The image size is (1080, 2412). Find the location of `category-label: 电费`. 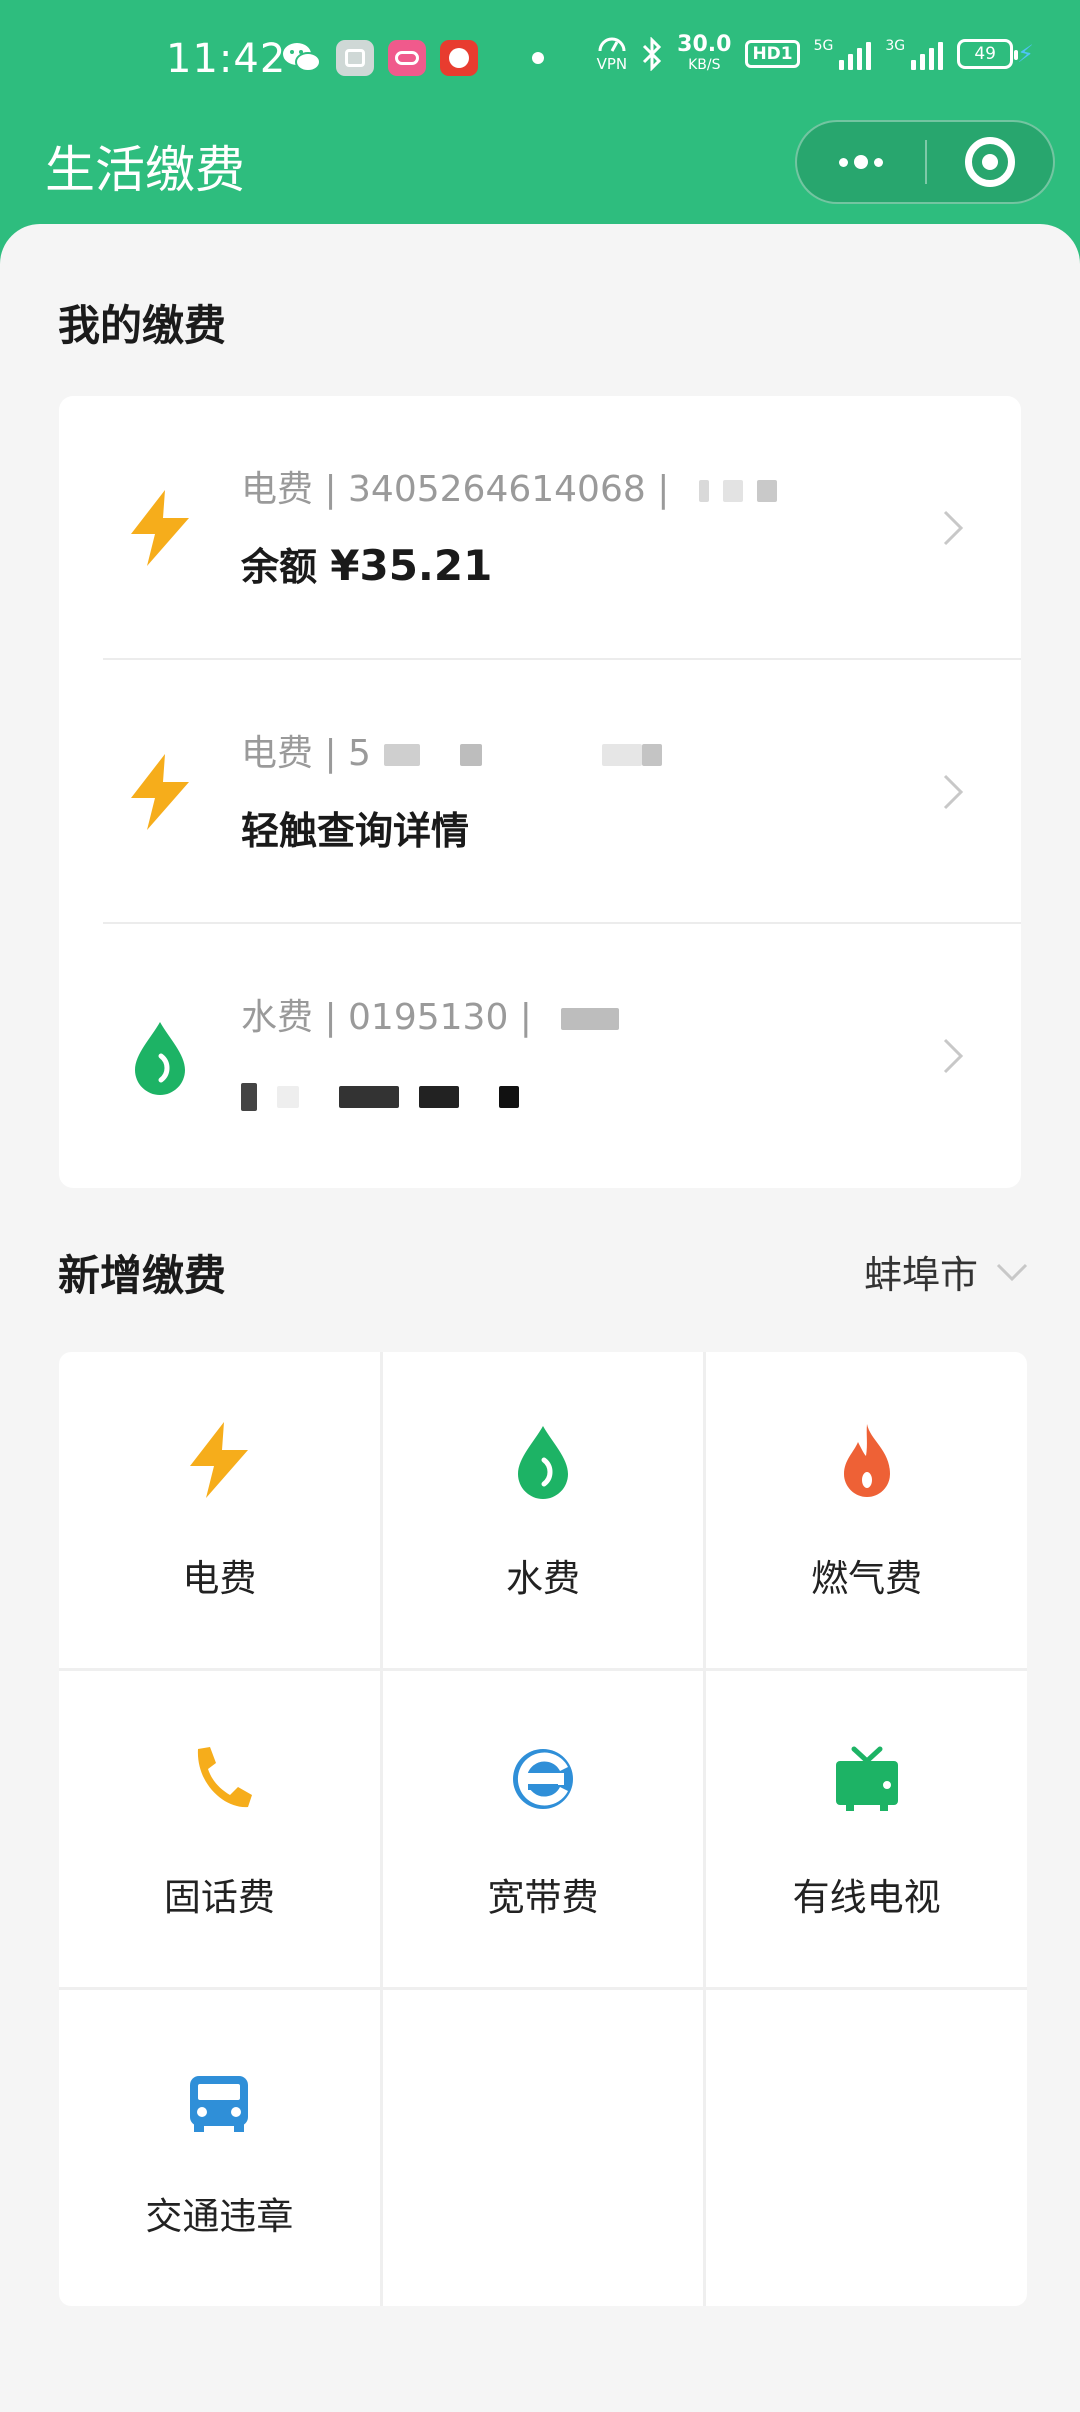

category-label: 电费 is located at coordinates (219, 1578).